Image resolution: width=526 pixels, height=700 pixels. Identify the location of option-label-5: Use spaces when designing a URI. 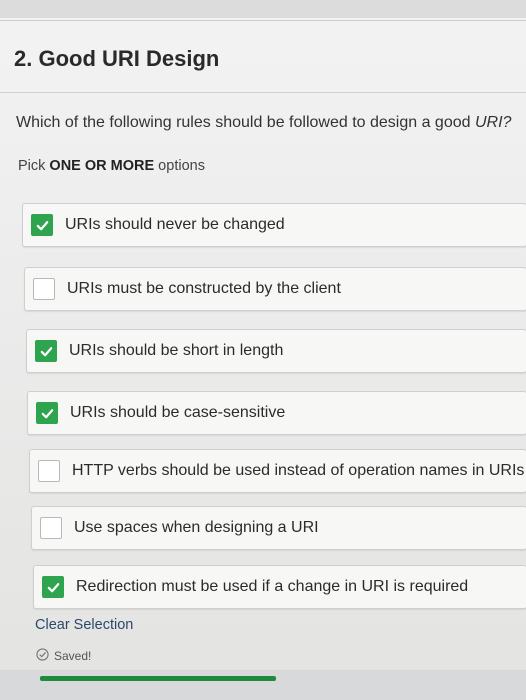
(196, 527).